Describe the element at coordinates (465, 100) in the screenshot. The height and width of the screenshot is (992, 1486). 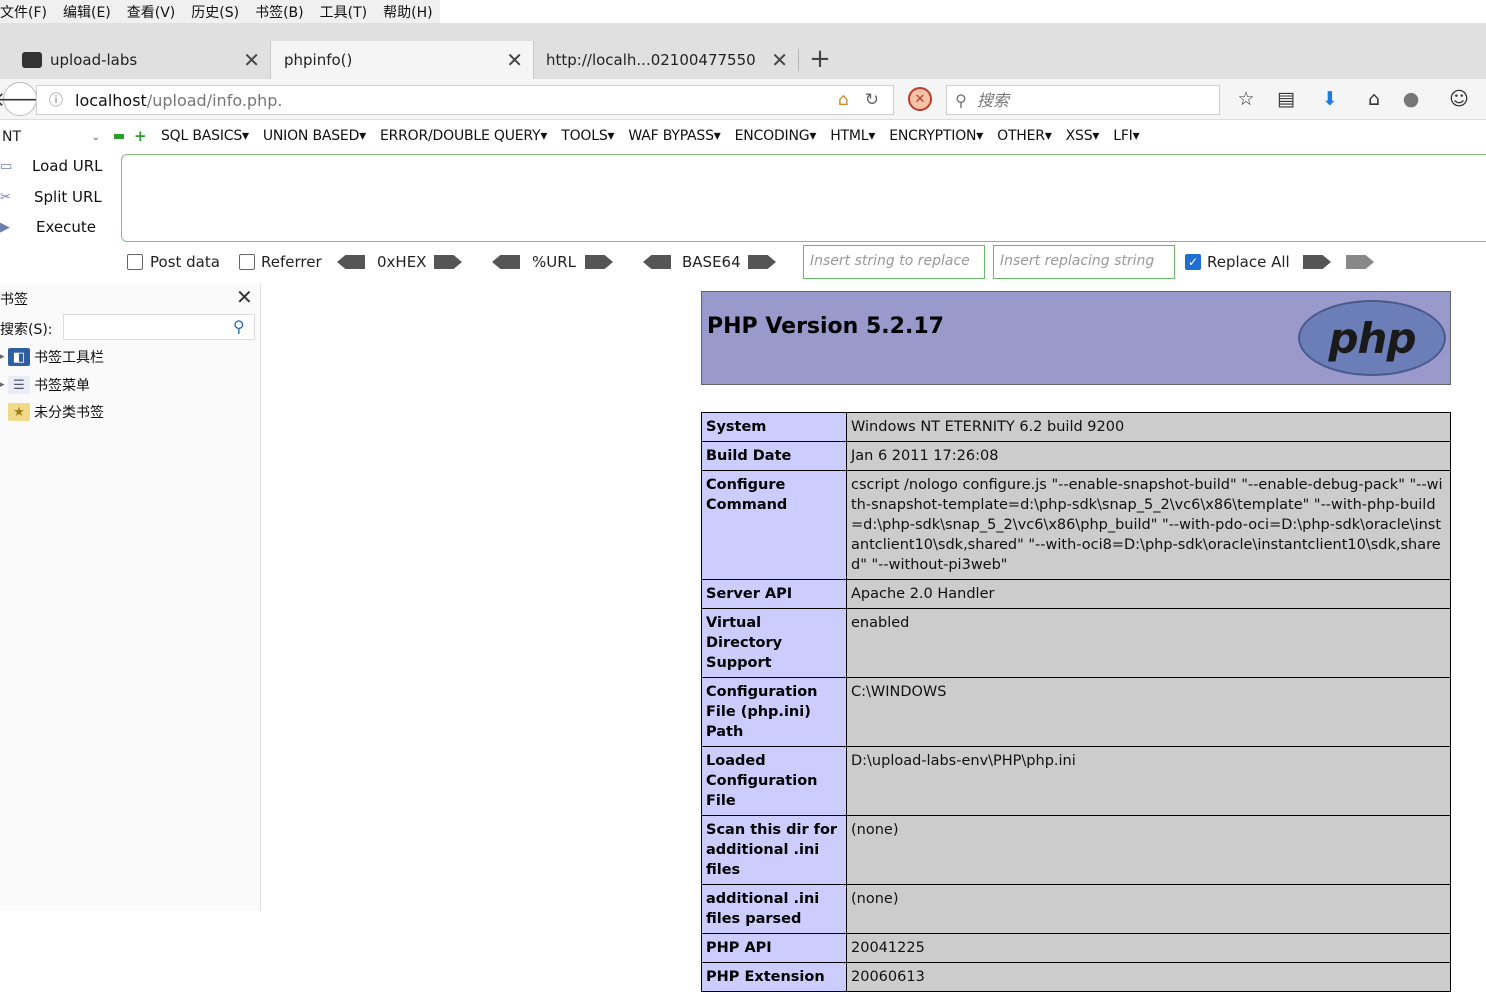
I see `url-bar: ⓘ localhost/upload/info.php. ⌂ ↻` at that location.